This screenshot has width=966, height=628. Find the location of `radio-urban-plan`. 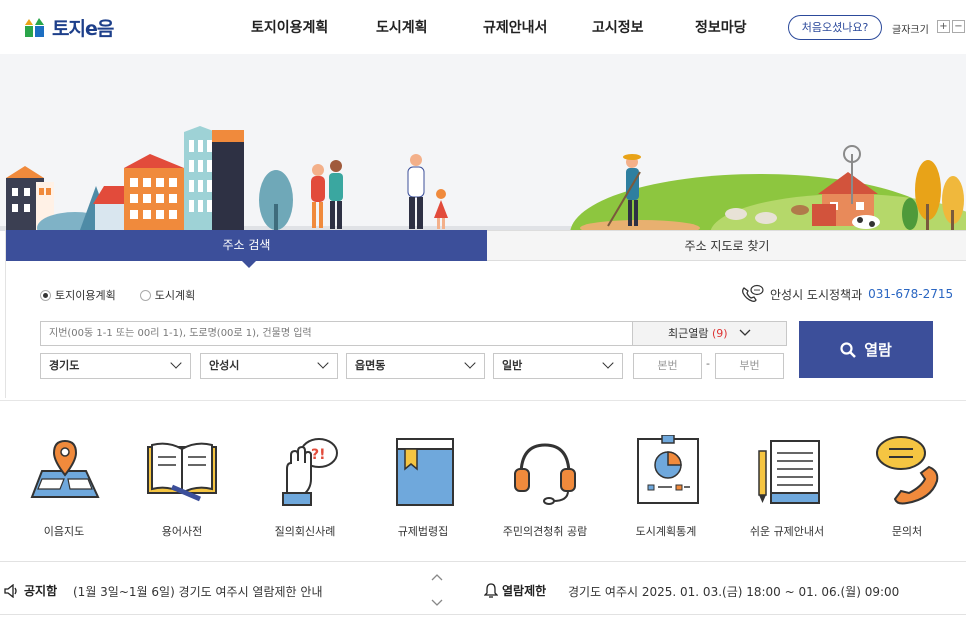

radio-urban-plan is located at coordinates (145, 295).